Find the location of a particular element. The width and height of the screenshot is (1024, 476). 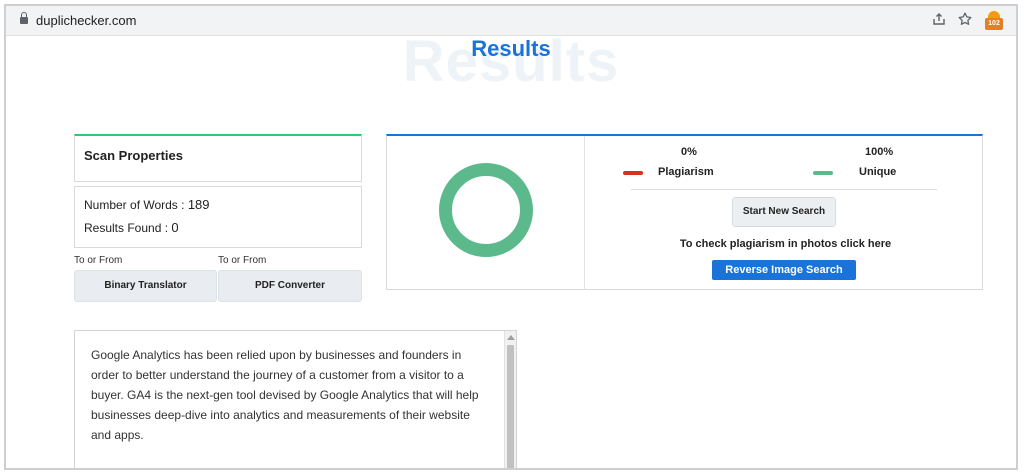

word-count-row: Number of Words : 189 is located at coordinates (147, 204).